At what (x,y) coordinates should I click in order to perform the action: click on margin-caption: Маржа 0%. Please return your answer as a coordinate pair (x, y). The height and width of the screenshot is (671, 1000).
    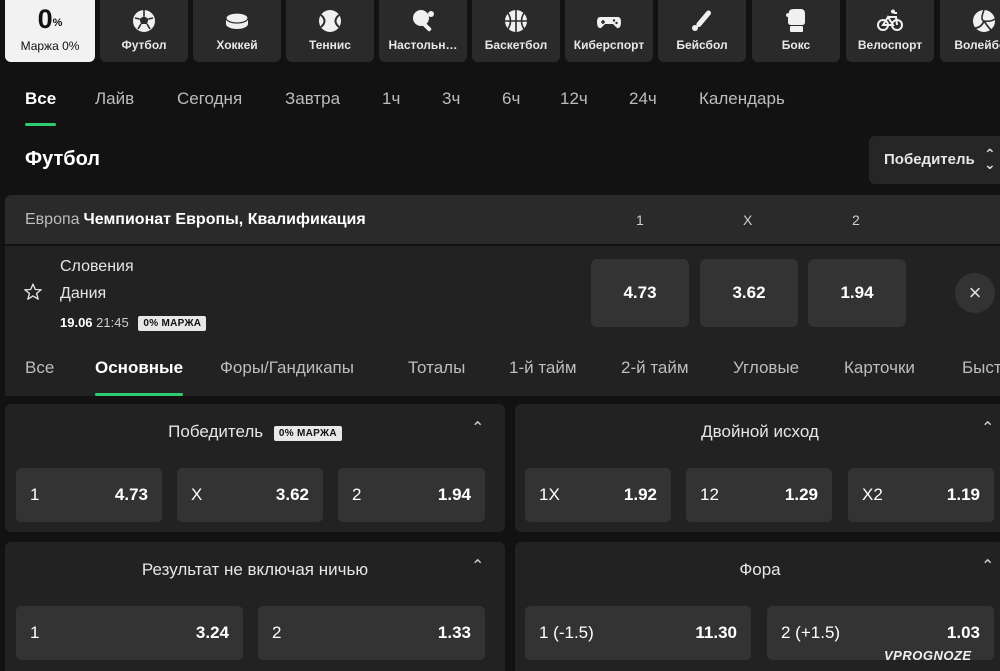
    Looking at the image, I should click on (50, 46).